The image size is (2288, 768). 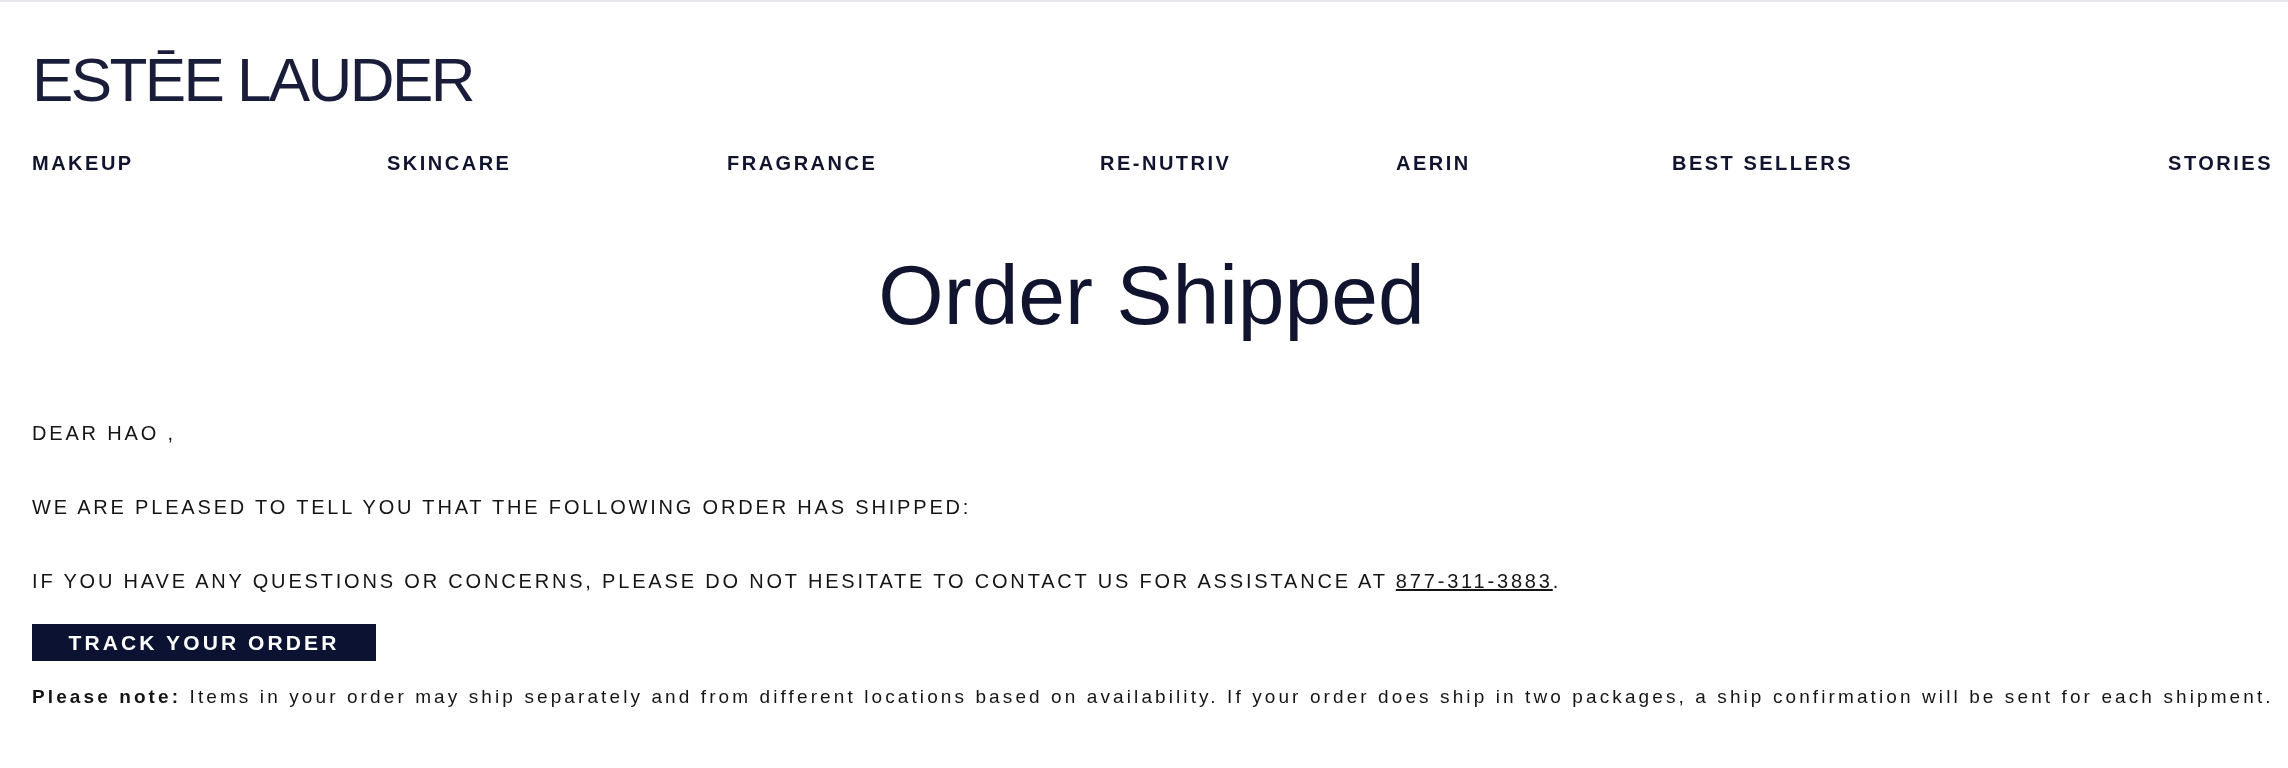 What do you see at coordinates (83, 163) in the screenshot?
I see `nav-link: MAKEUP` at bounding box center [83, 163].